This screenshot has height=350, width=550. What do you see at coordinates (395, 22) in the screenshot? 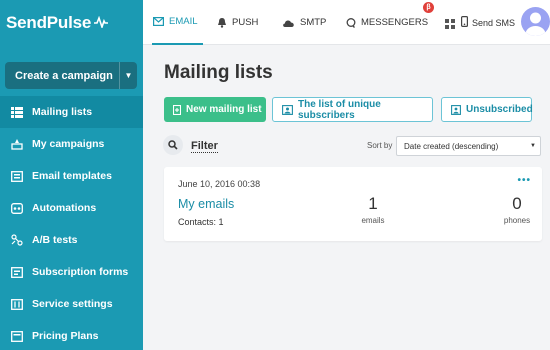
I see `tab-label: MESSENGERS` at bounding box center [395, 22].